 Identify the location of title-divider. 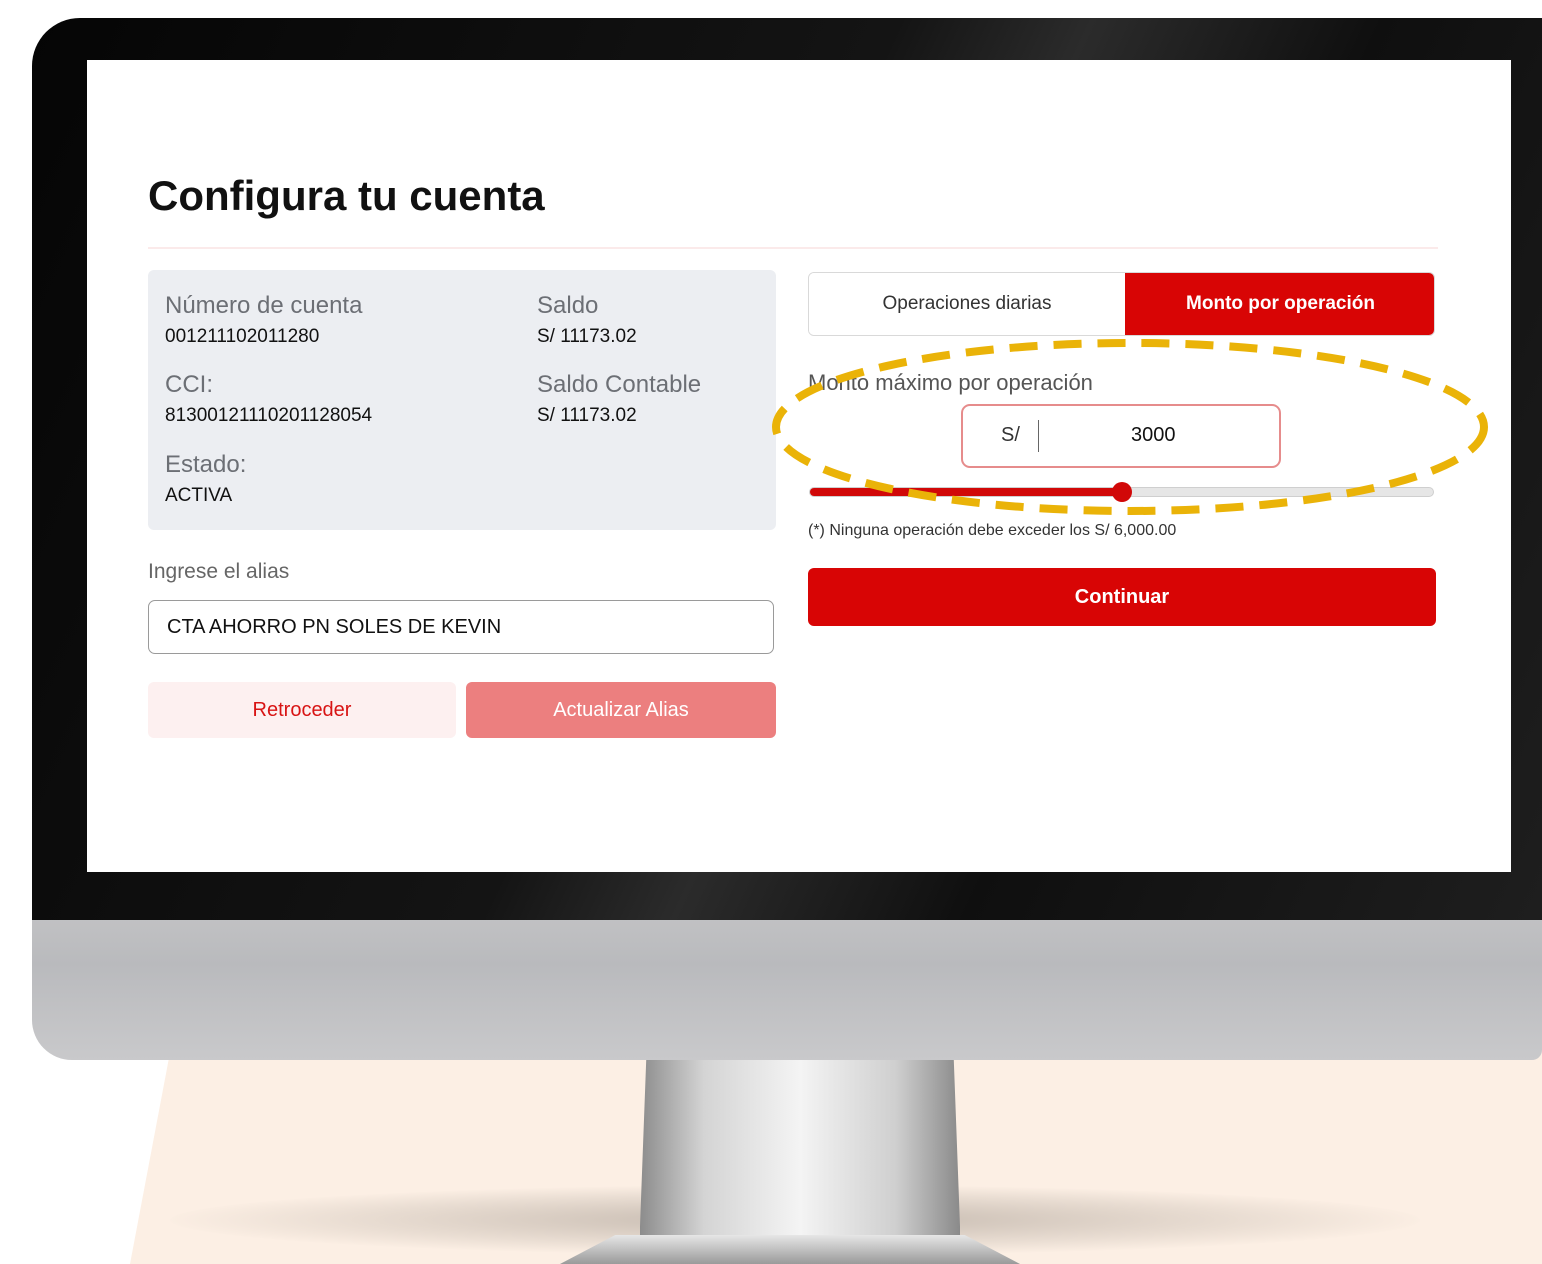
(793, 248).